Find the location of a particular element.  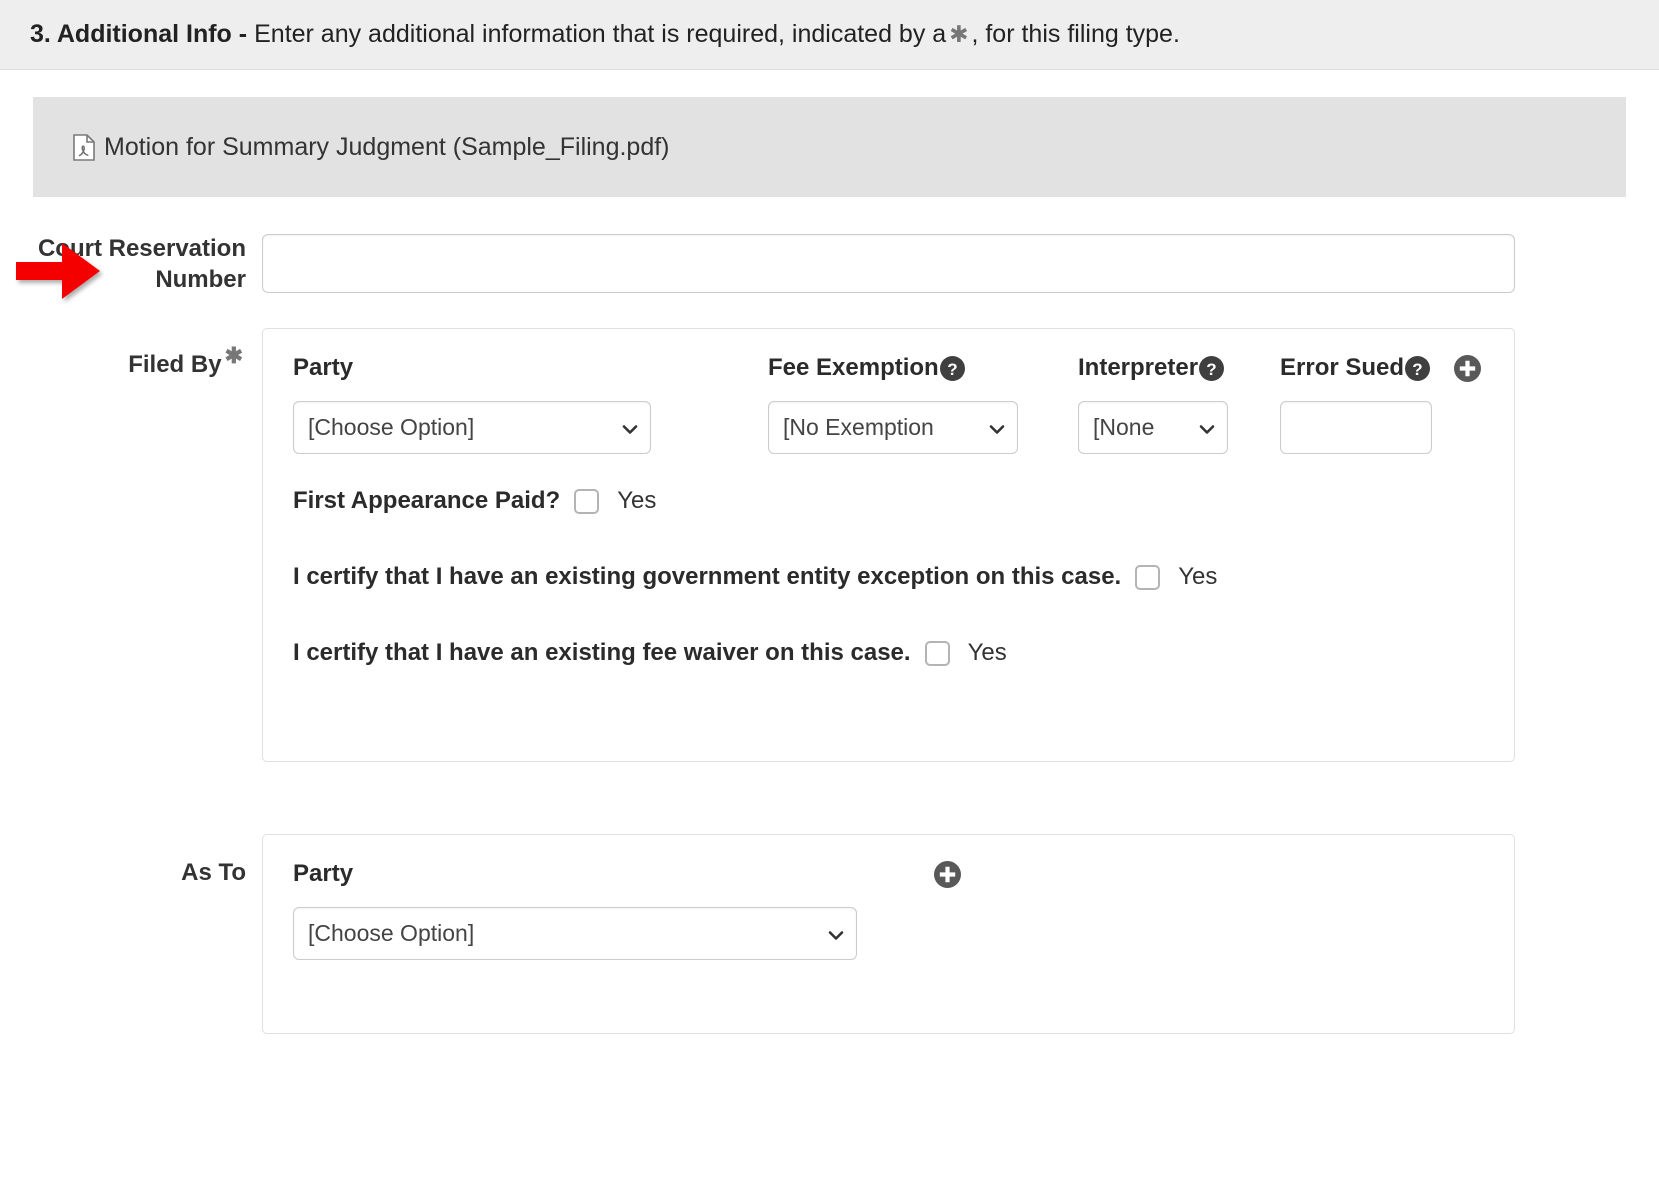

section-description-after: , for this filing type. is located at coordinates (1075, 34).